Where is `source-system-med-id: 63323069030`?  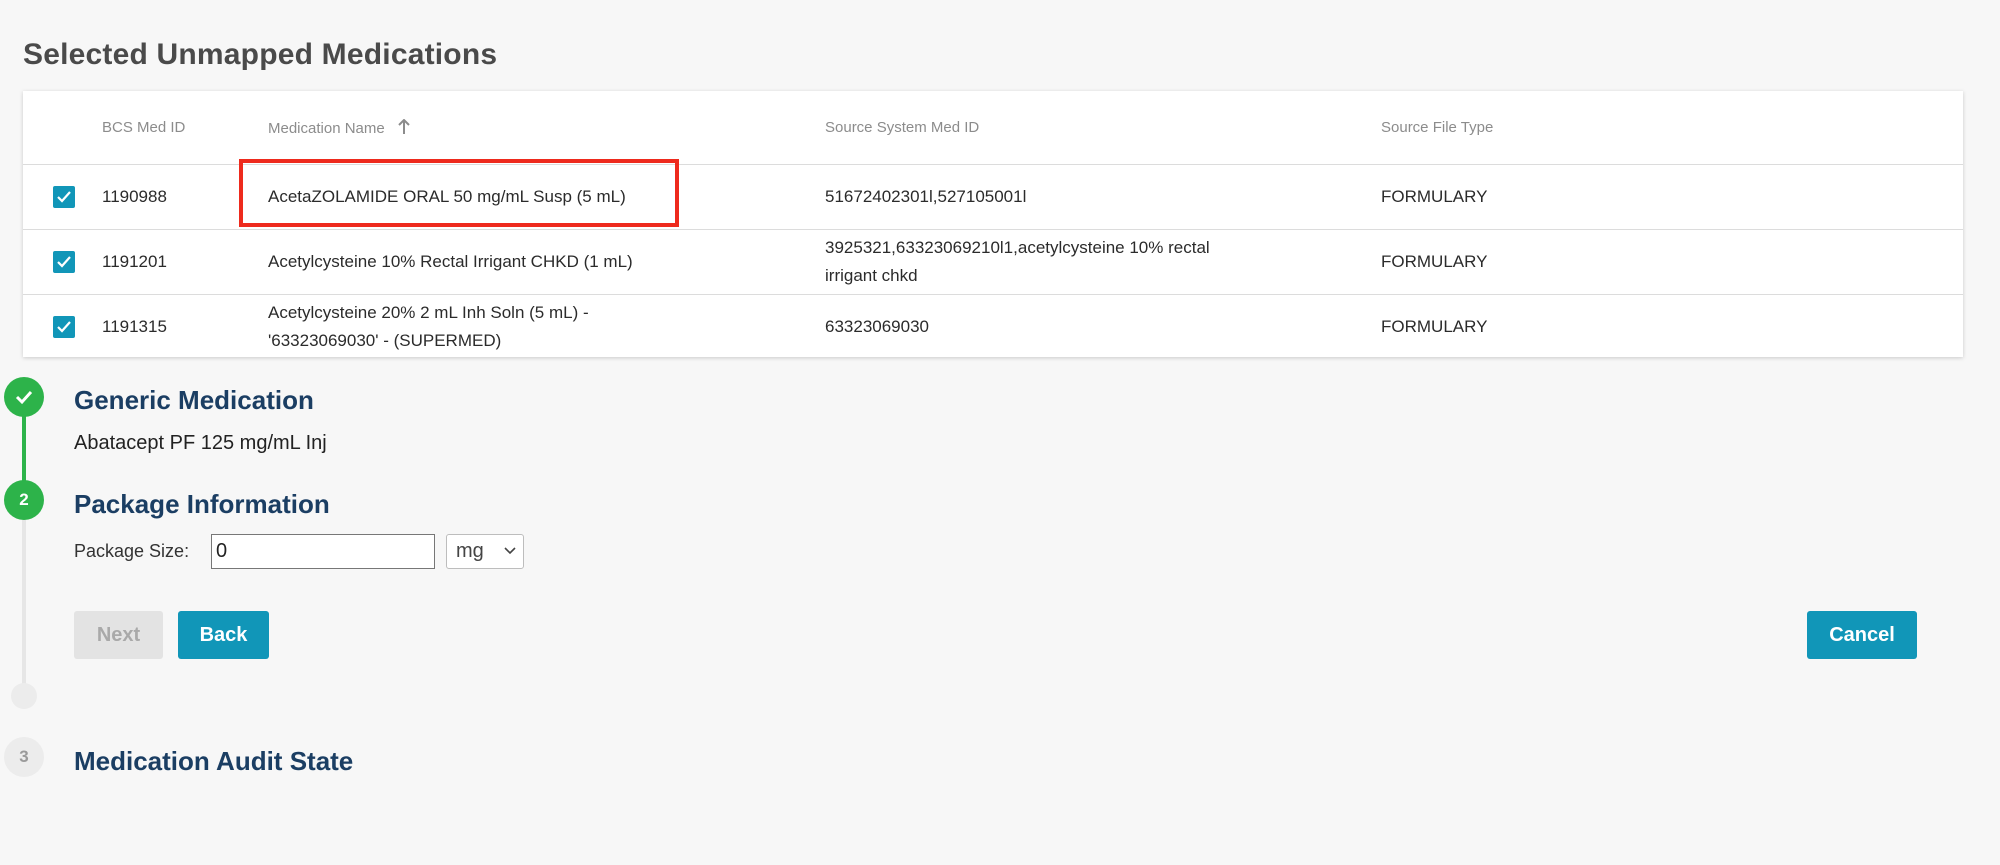 source-system-med-id: 63323069030 is located at coordinates (877, 327).